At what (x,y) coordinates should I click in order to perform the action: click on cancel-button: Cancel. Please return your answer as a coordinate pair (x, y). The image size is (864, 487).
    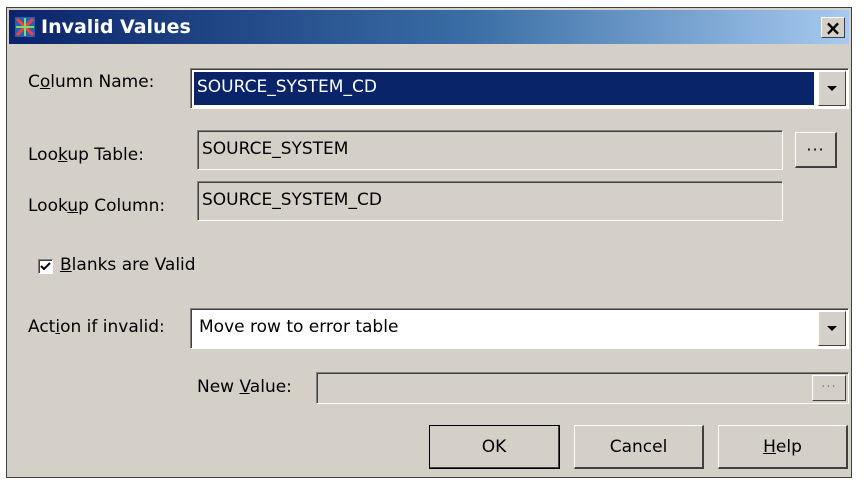
    Looking at the image, I should click on (639, 447).